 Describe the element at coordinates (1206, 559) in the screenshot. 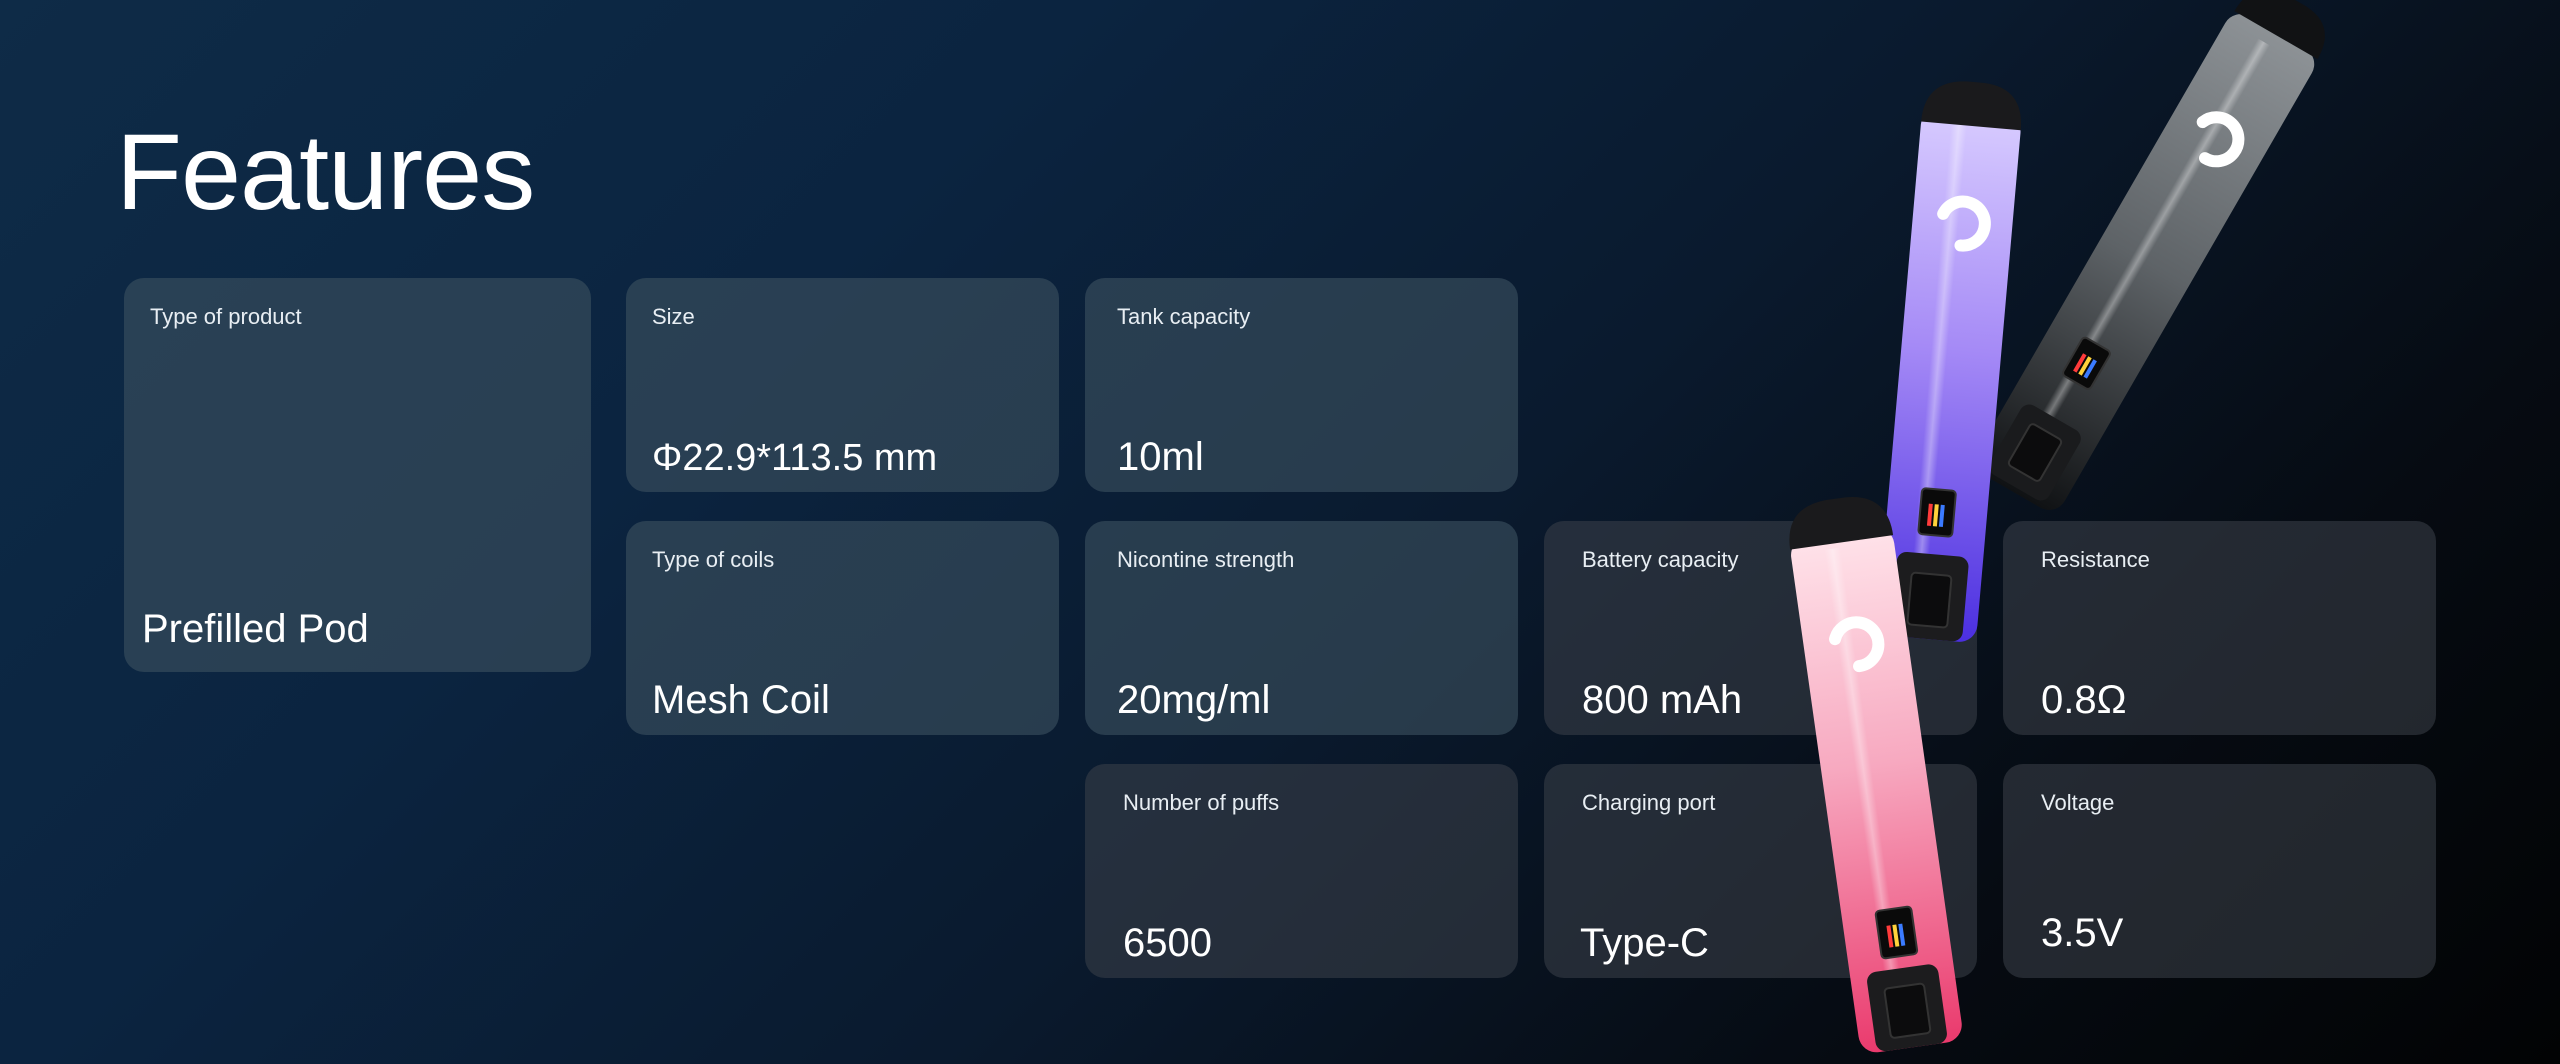

I see `card-label: Nicontine strength` at that location.